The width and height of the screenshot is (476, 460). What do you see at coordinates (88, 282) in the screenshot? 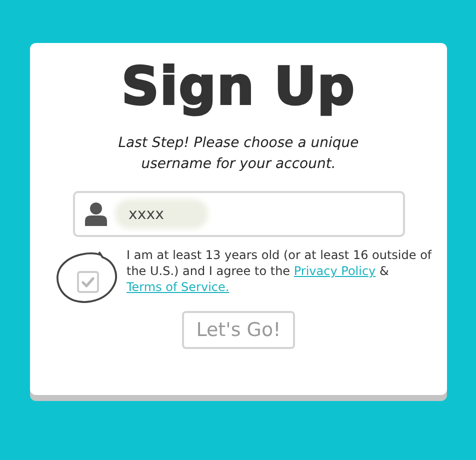
I see `checkmark-icon` at bounding box center [88, 282].